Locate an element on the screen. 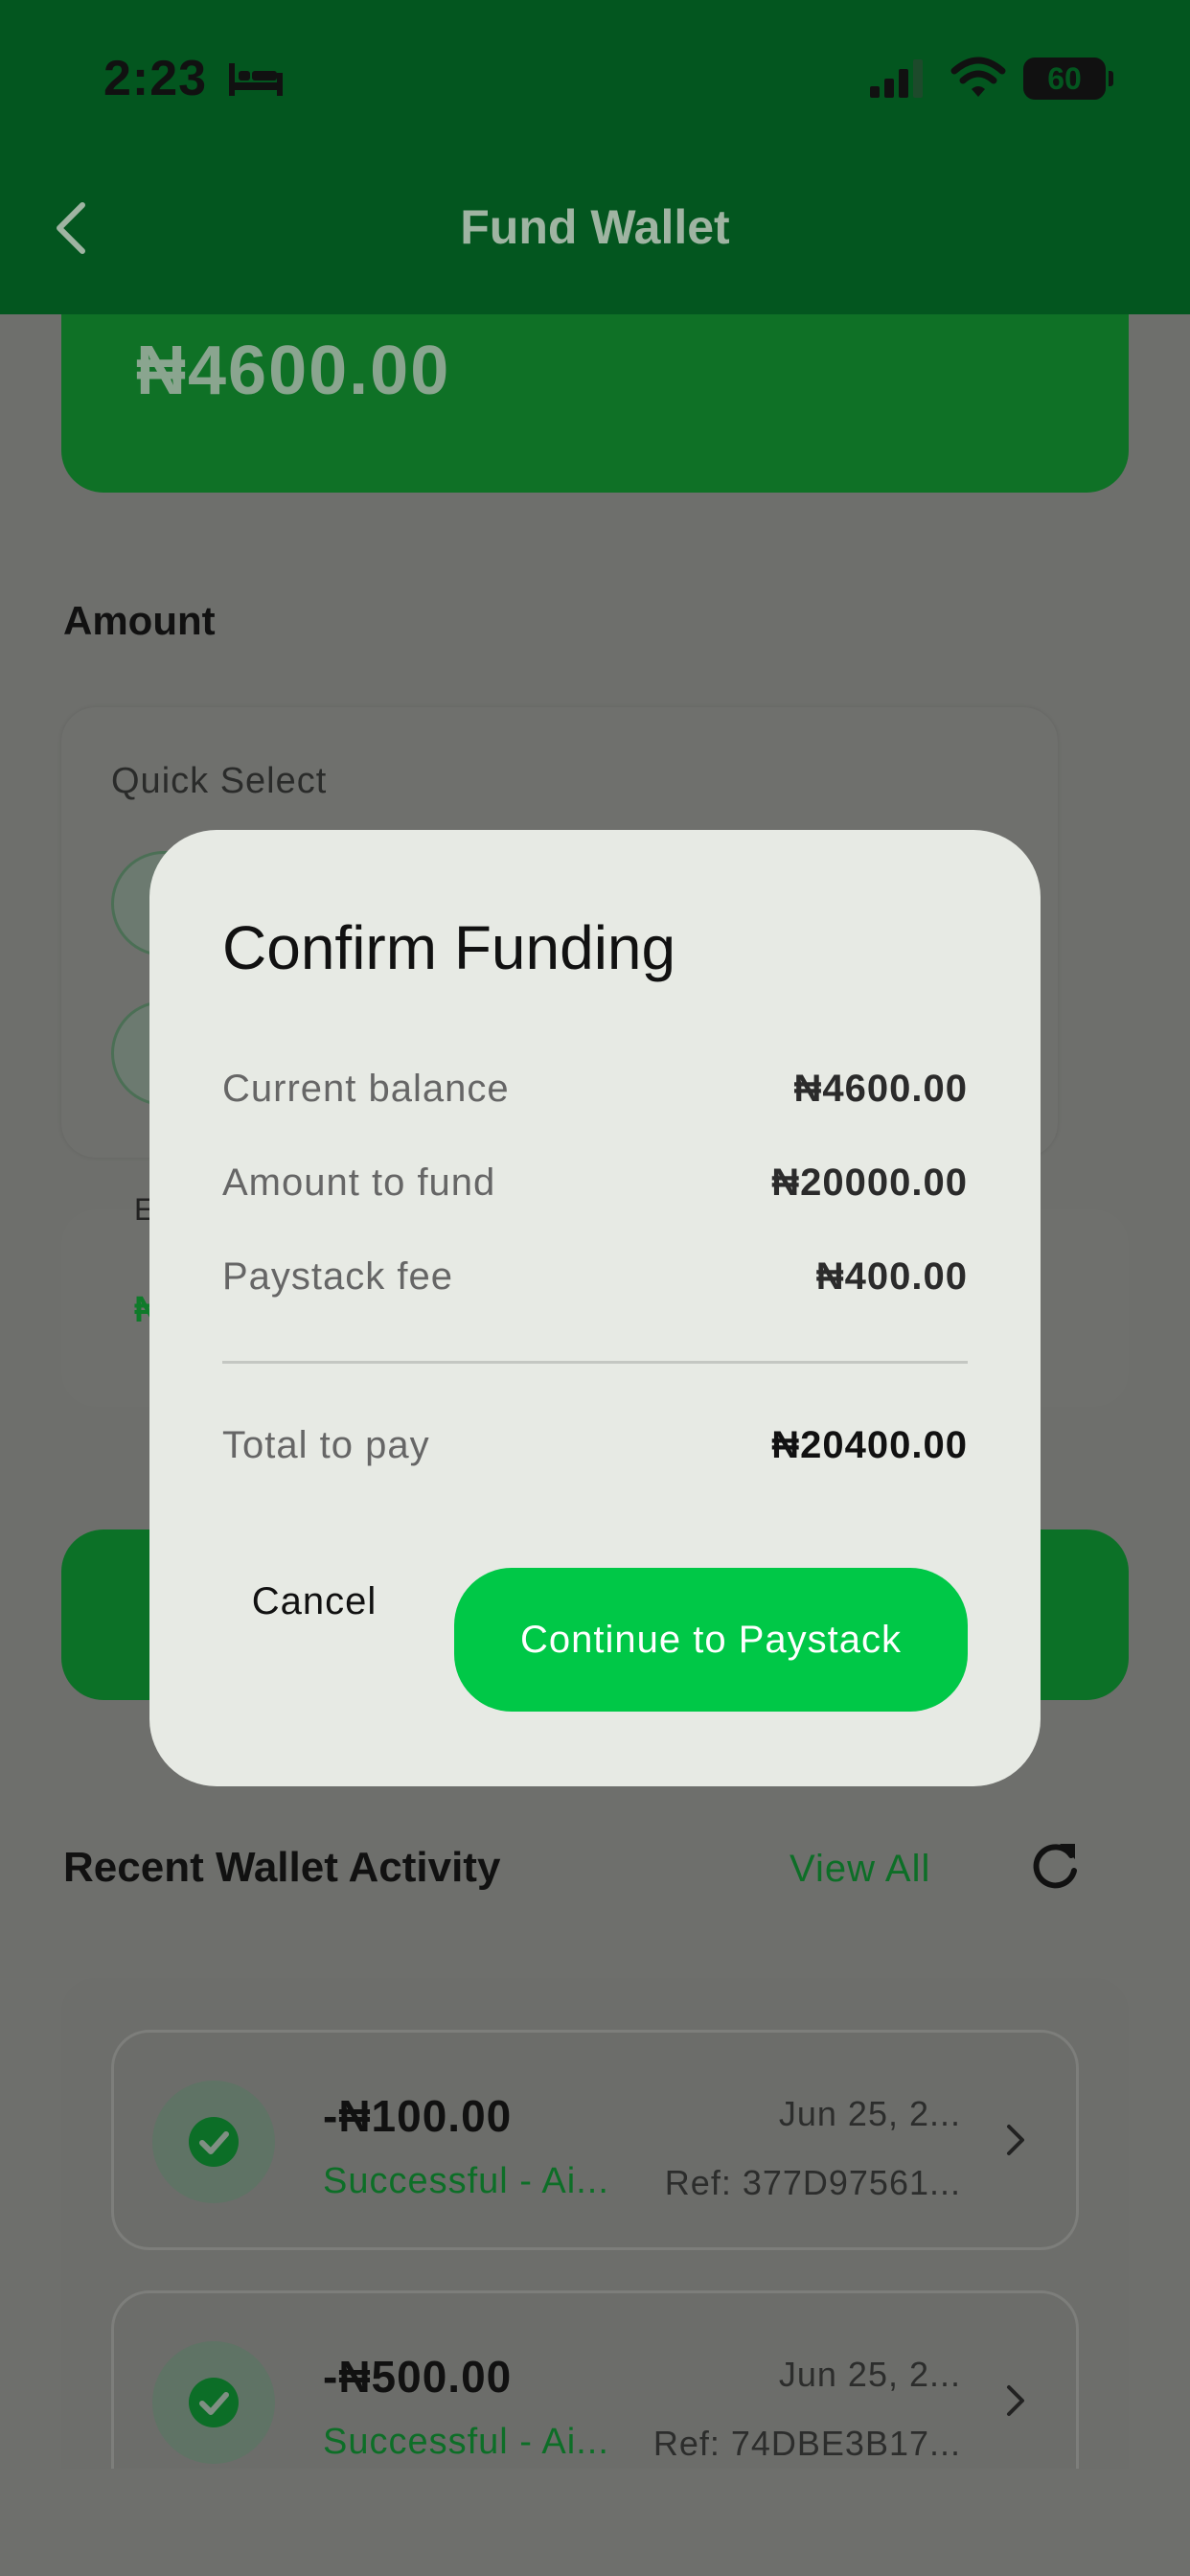 This screenshot has width=1190, height=2576. total-value: ₦20400.00 is located at coordinates (870, 1445).